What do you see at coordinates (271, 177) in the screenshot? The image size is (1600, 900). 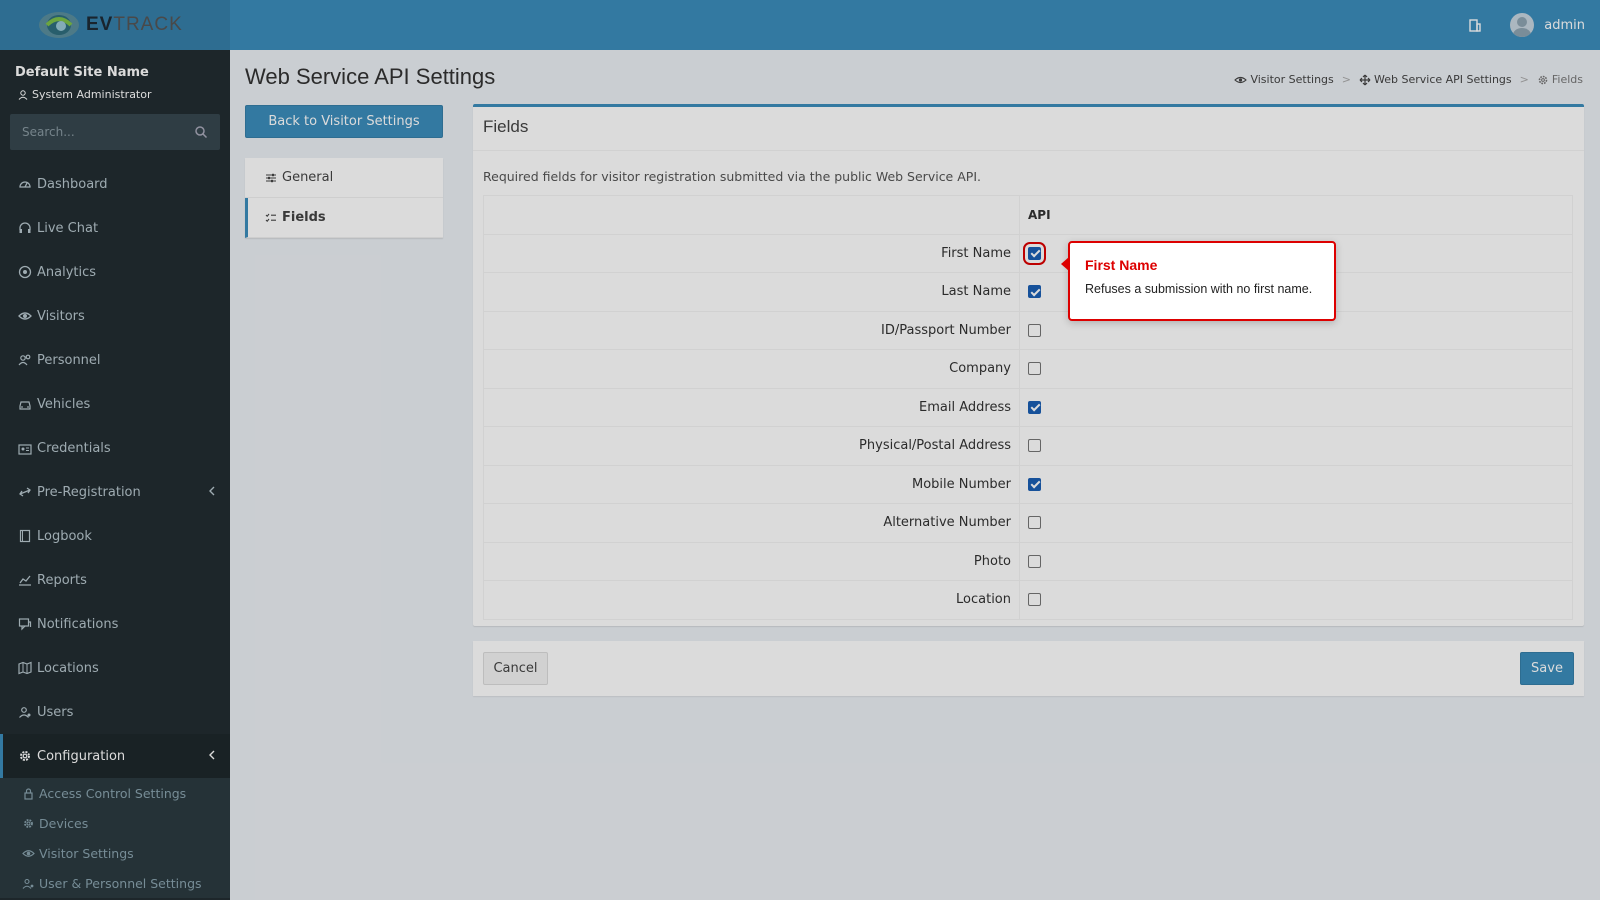 I see `sliders-icon` at bounding box center [271, 177].